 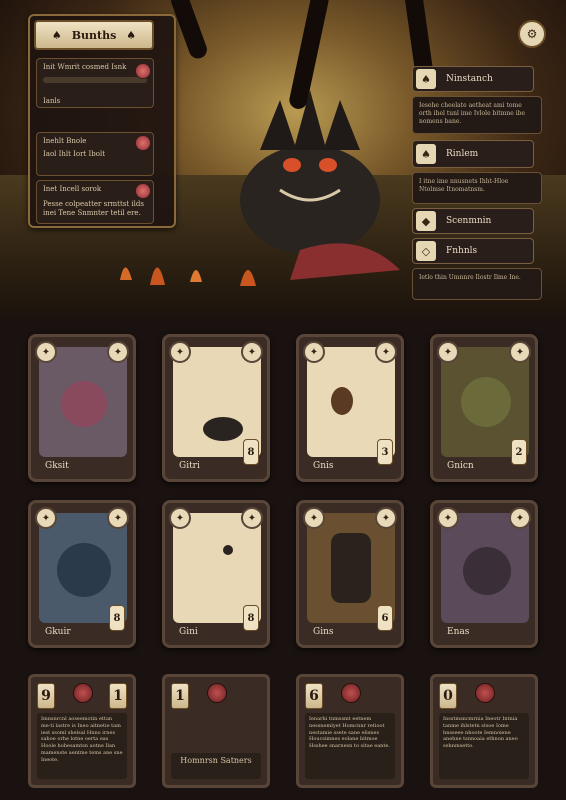 I want to click on game-card: ✦ ✦ Gini 8, so click(x=216, y=574).